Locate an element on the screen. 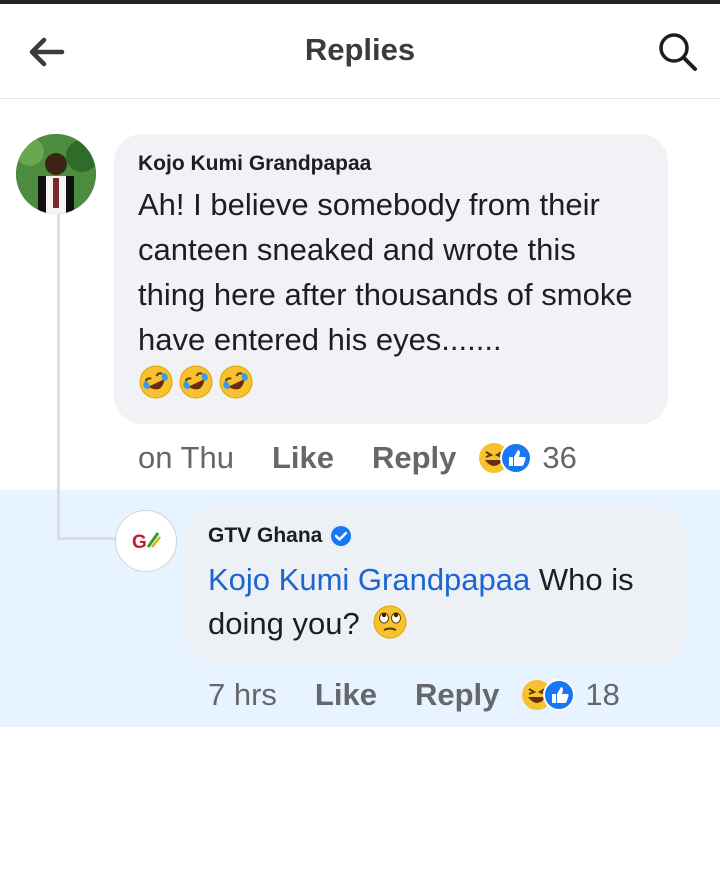 The width and height of the screenshot is (720, 877). reaction-count: 18 is located at coordinates (602, 695).